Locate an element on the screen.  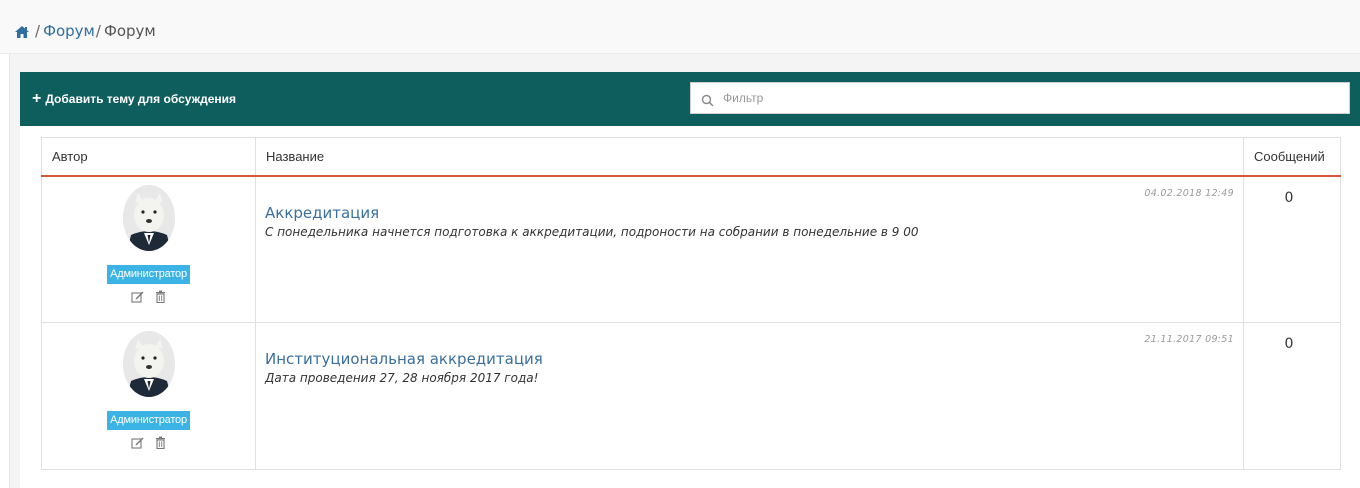
home-icon is located at coordinates (22, 31).